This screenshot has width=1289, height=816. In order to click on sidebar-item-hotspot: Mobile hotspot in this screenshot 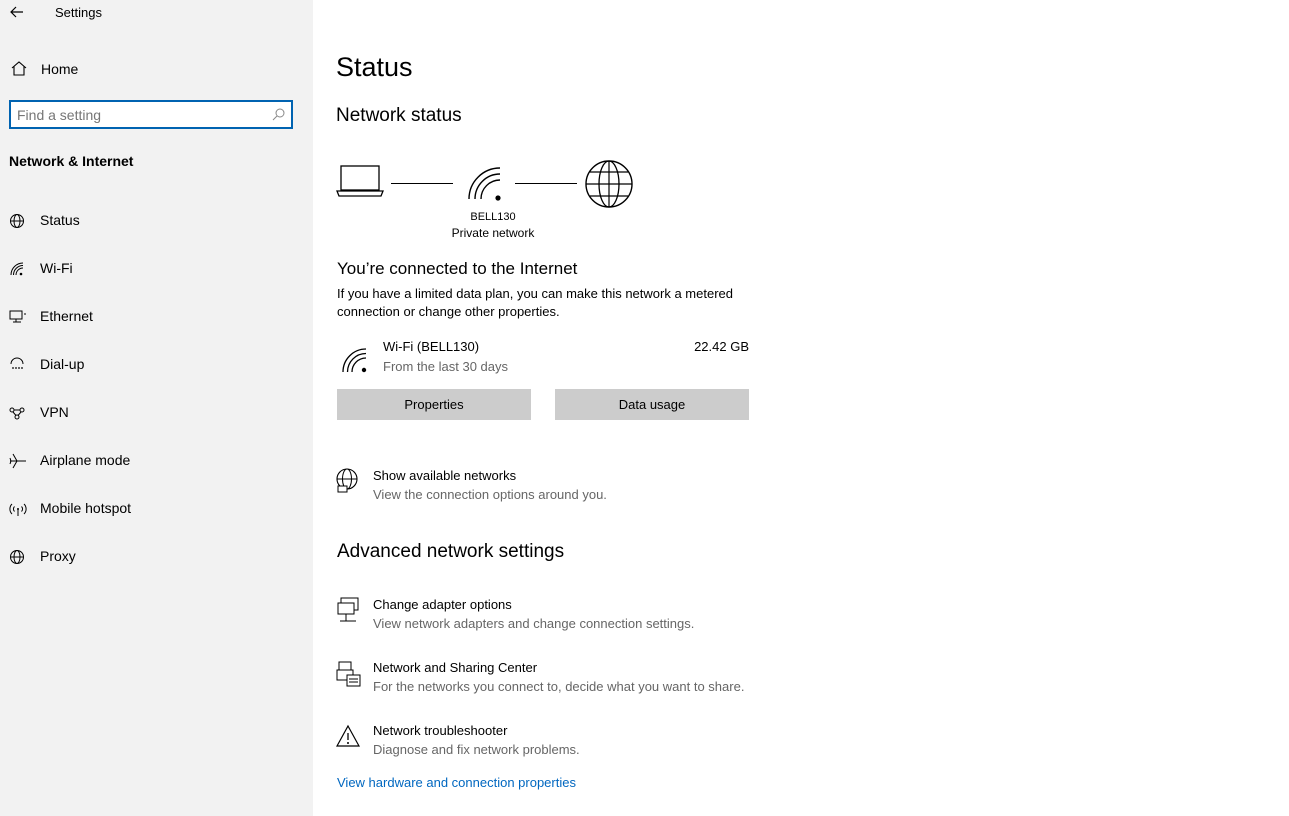, I will do `click(156, 509)`.